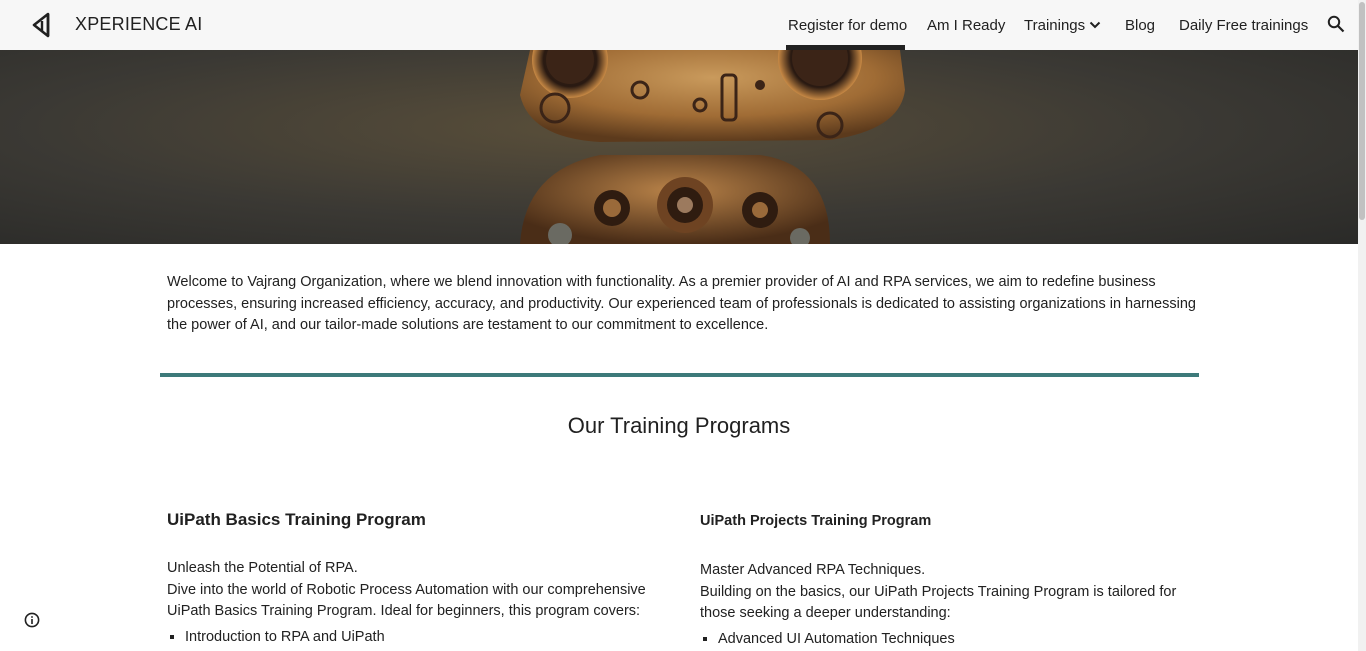  I want to click on nav-am-i-ready: Am I Ready, so click(966, 25).